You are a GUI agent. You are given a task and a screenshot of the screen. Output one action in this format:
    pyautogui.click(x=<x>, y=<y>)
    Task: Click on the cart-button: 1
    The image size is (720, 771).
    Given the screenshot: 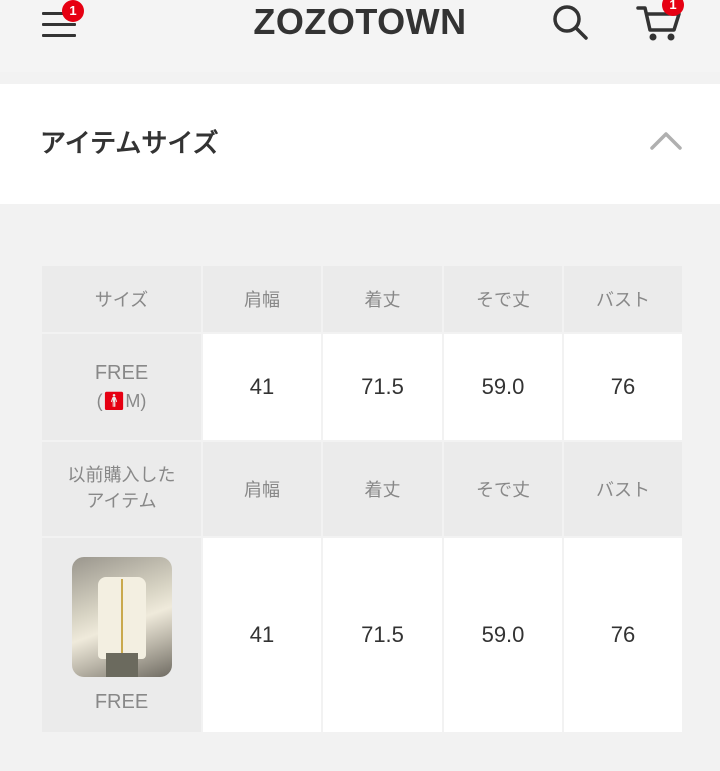 What is the action you would take?
    pyautogui.click(x=660, y=22)
    